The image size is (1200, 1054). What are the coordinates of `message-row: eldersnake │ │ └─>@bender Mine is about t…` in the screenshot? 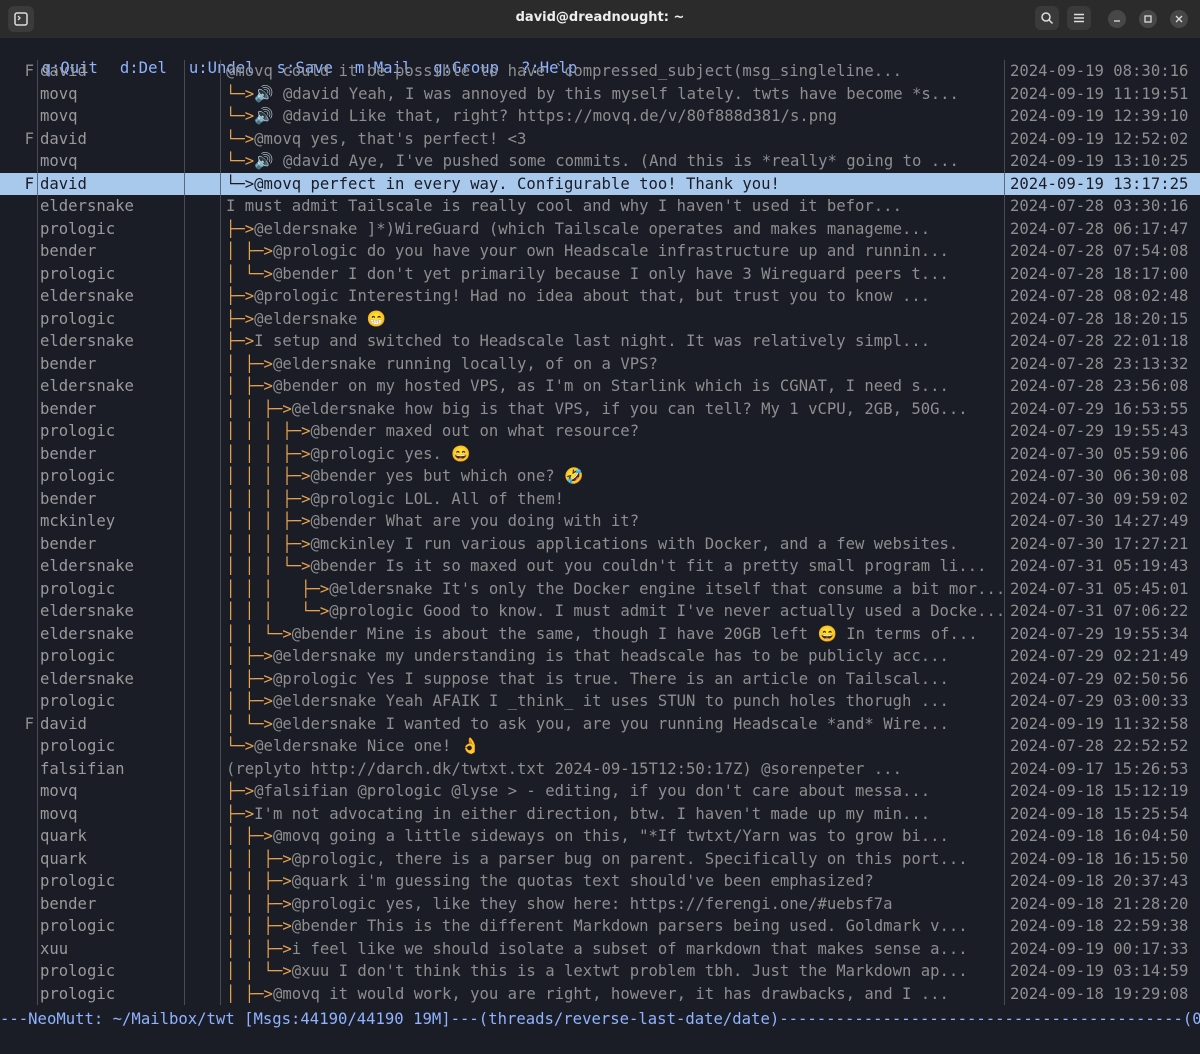 It's located at (600, 634).